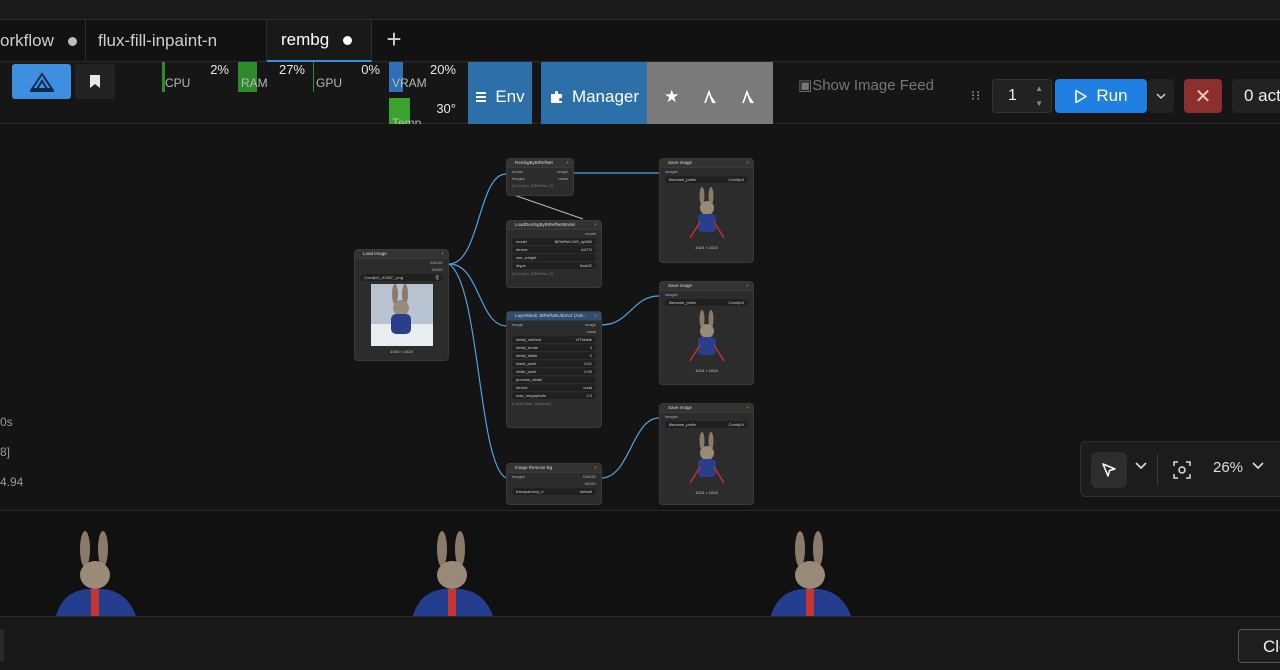  What do you see at coordinates (540, 163) in the screenshot?
I see `node-title: RembgByBiRefNet ⚡` at bounding box center [540, 163].